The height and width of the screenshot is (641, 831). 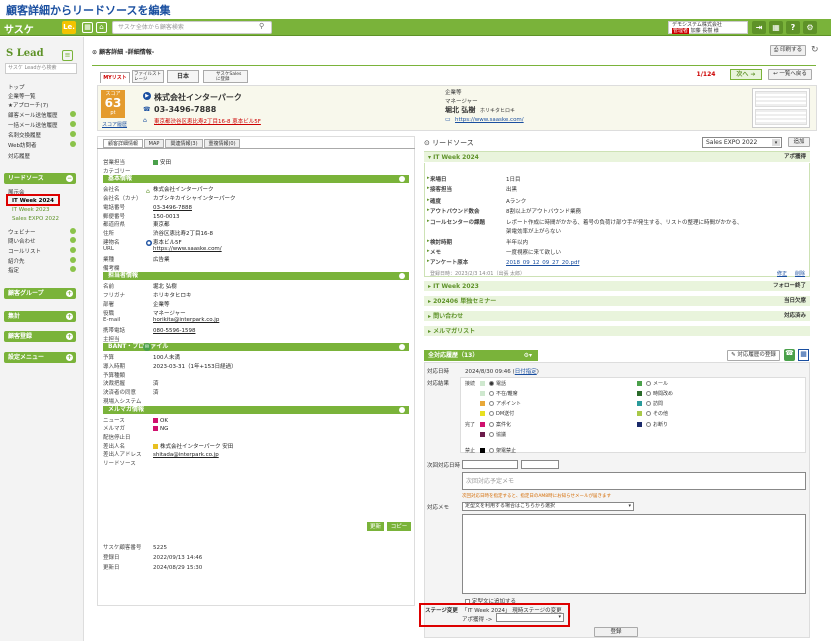 What do you see at coordinates (145, 120) in the screenshot?
I see `map-icon: ⌂` at bounding box center [145, 120].